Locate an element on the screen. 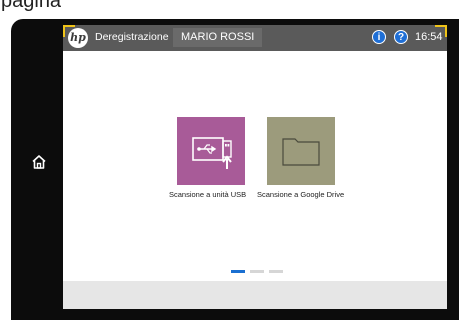 This screenshot has width=459, height=320. page-dot-active is located at coordinates (238, 271).